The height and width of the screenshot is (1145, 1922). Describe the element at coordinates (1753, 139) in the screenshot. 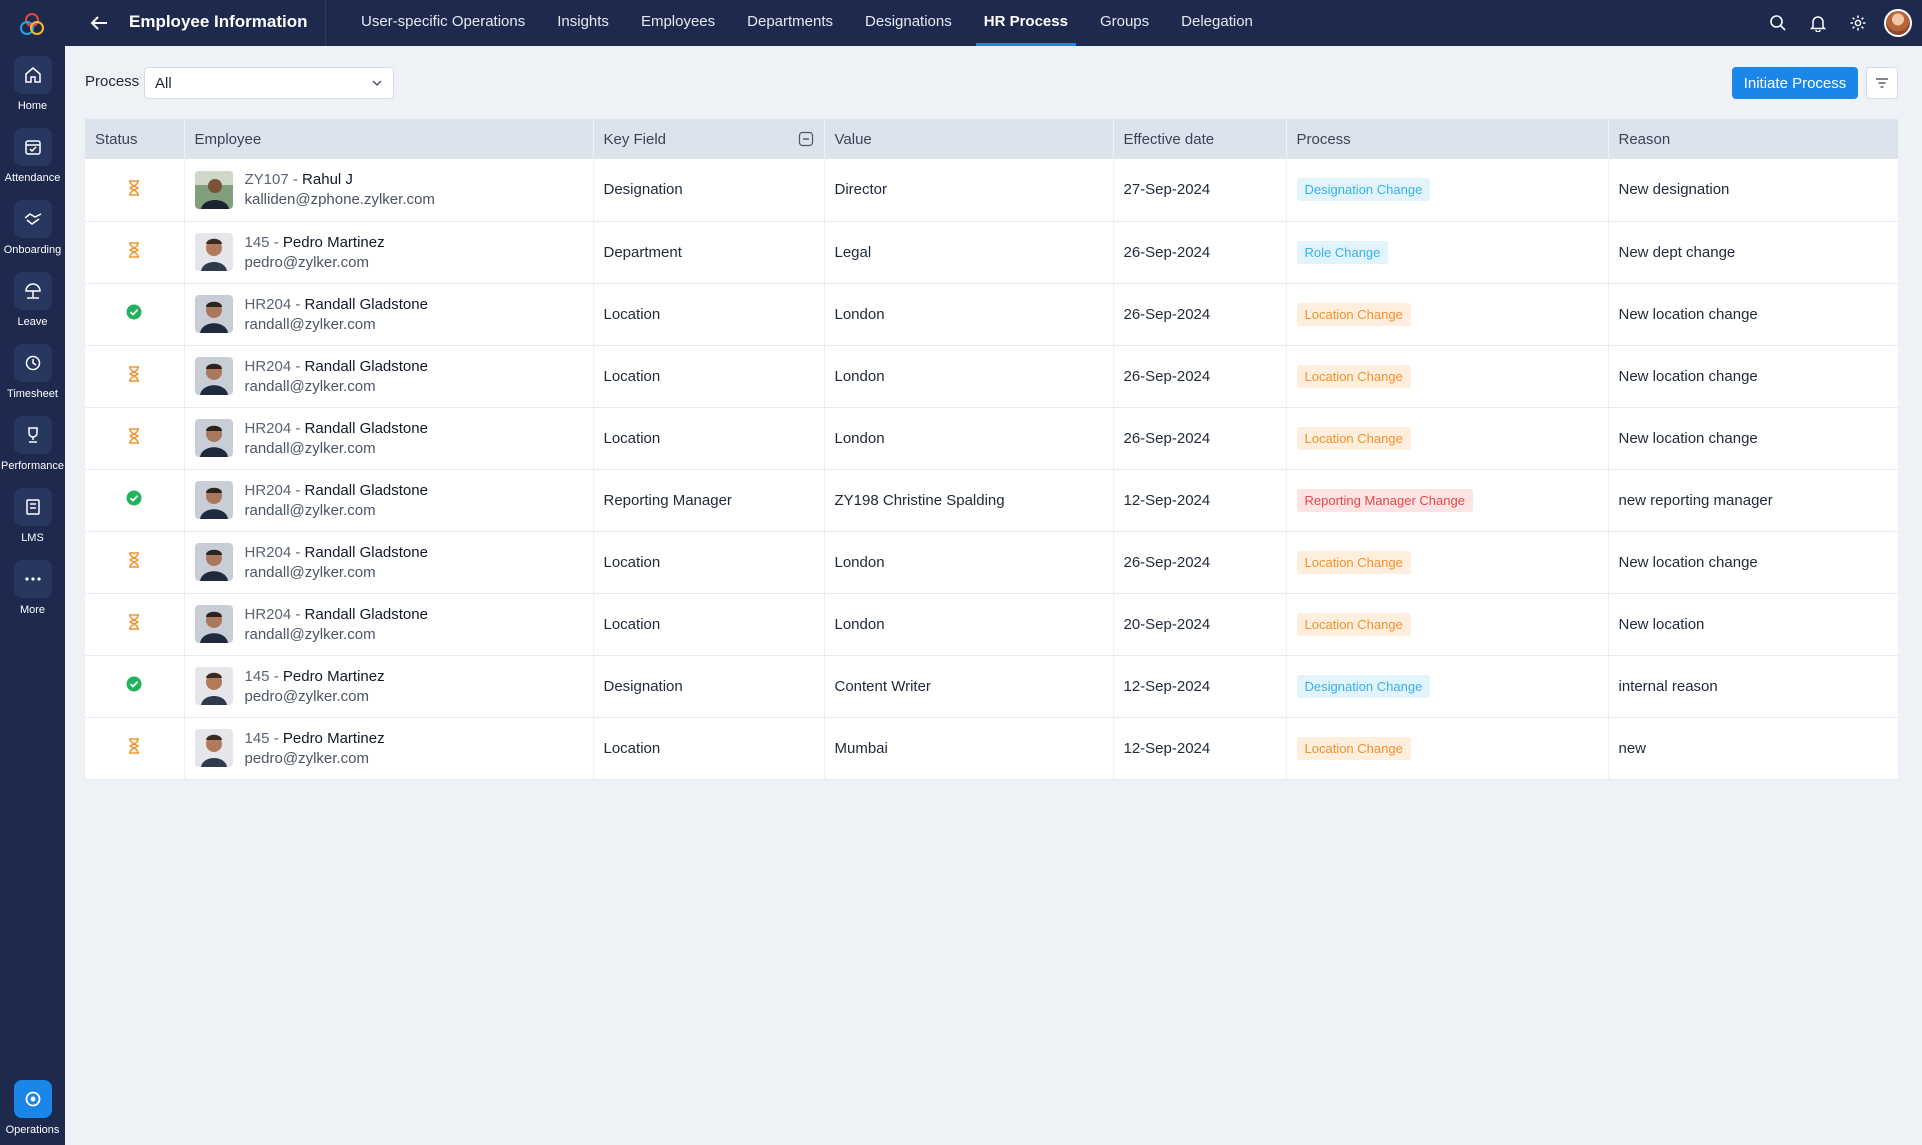

I see `column-header-reason: Reason` at that location.